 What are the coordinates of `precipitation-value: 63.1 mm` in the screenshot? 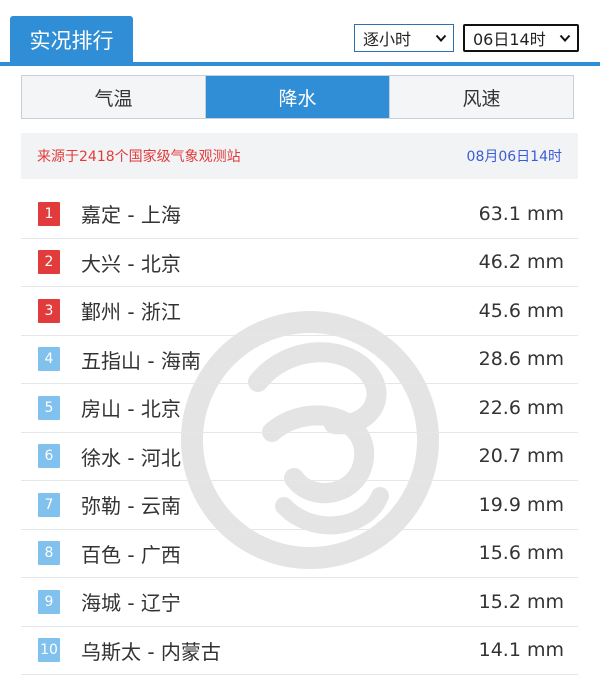 It's located at (521, 213).